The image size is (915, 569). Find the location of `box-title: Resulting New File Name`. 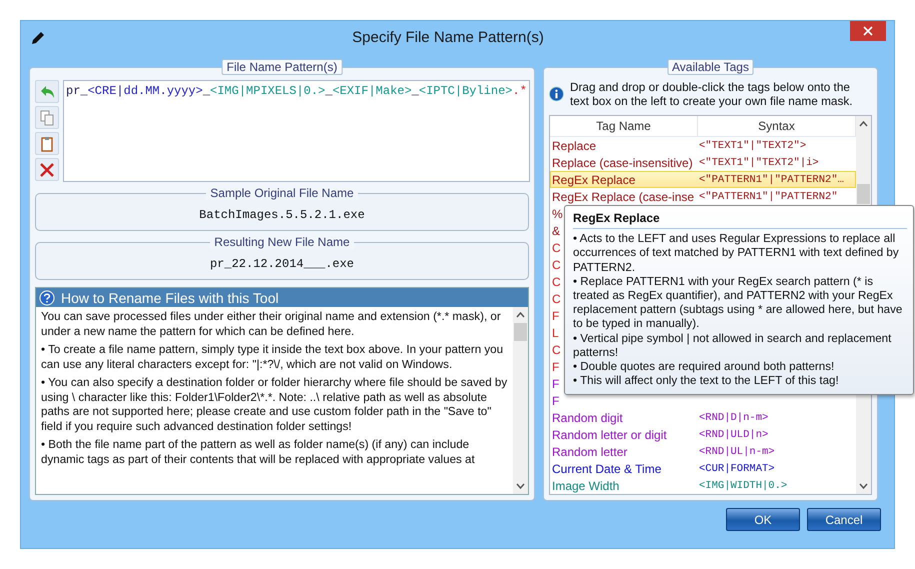

box-title: Resulting New File Name is located at coordinates (282, 242).